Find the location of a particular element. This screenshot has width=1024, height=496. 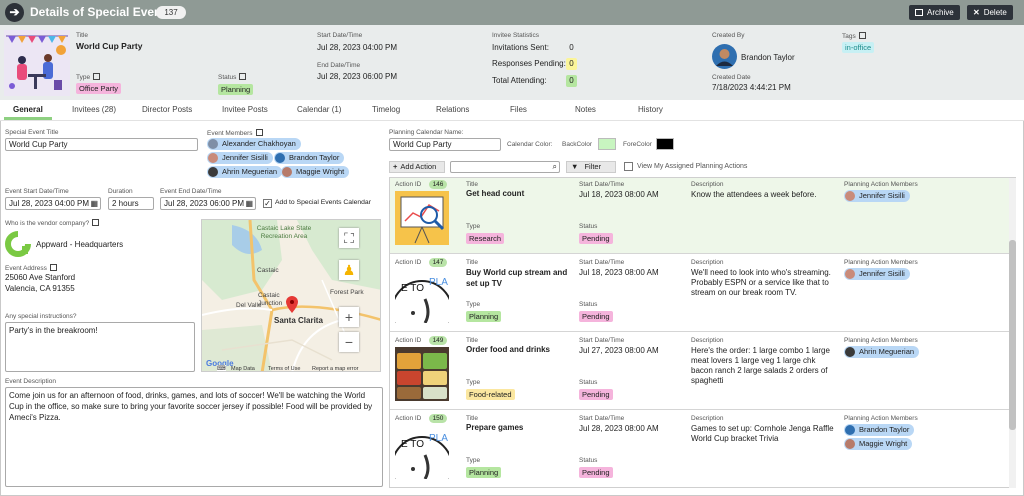

event-title-input: World Cup Party is located at coordinates (101, 144).